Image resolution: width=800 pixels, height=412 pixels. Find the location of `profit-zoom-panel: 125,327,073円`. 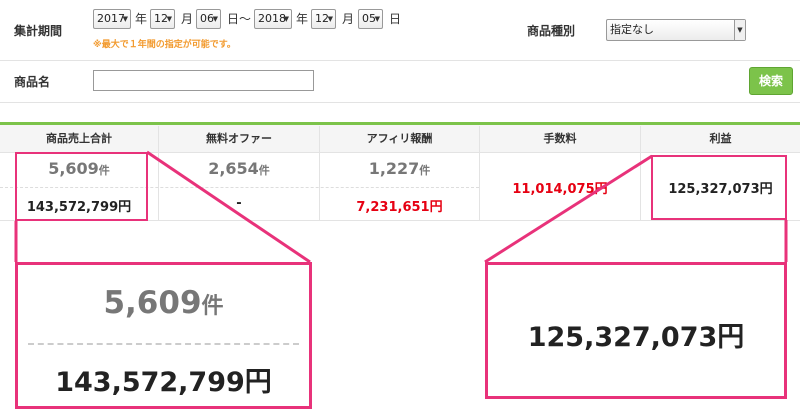

profit-zoom-panel: 125,327,073円 is located at coordinates (636, 330).